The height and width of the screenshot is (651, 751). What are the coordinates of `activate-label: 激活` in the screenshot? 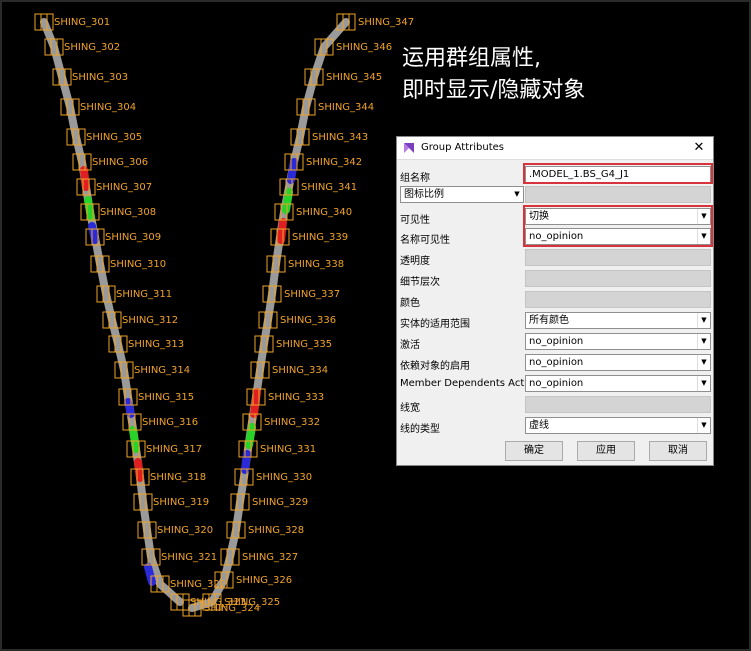 It's located at (410, 345).